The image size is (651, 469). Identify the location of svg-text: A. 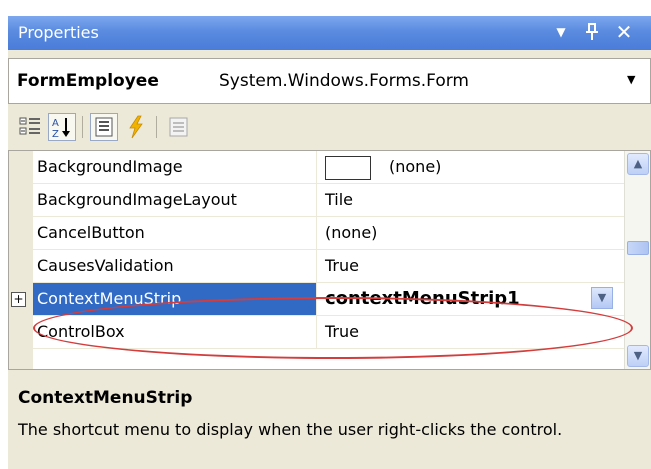
(55, 123).